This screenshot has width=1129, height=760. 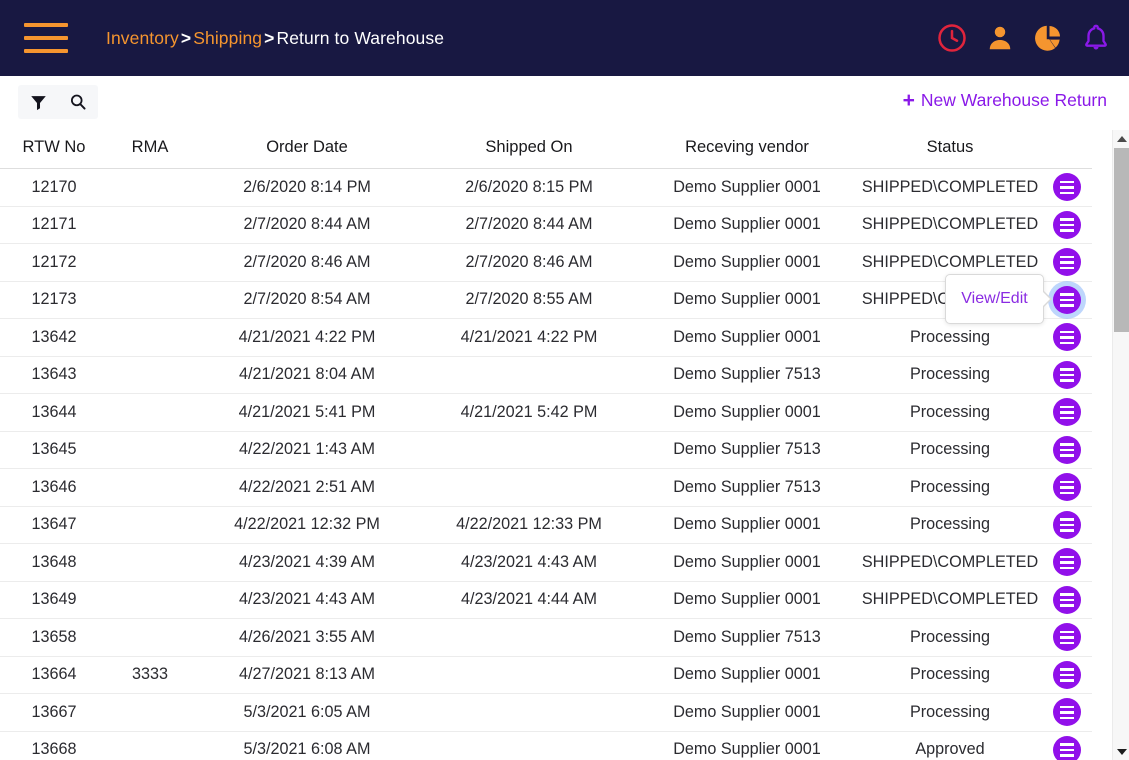 I want to click on scroll-up-arrow-icon, so click(x=1121, y=138).